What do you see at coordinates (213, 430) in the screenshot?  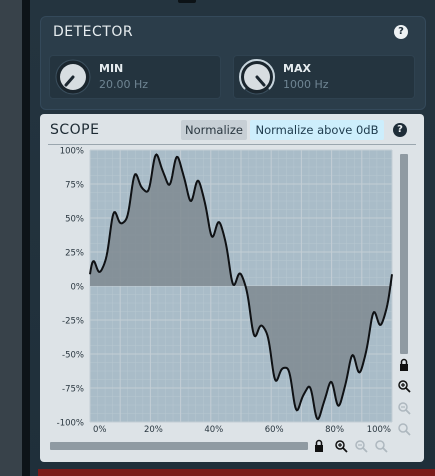 I see `x-tick-label: 40%` at bounding box center [213, 430].